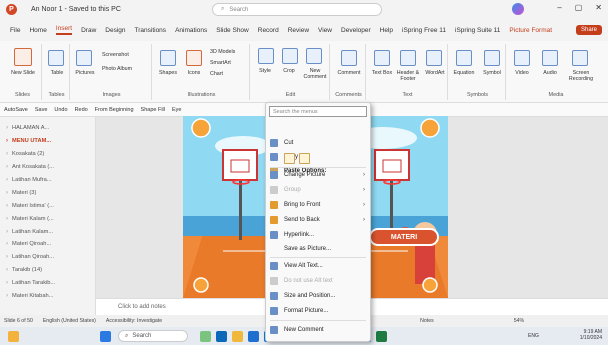 The width and height of the screenshot is (608, 345). Describe the element at coordinates (168, 58) in the screenshot. I see `shapes-icon` at that location.